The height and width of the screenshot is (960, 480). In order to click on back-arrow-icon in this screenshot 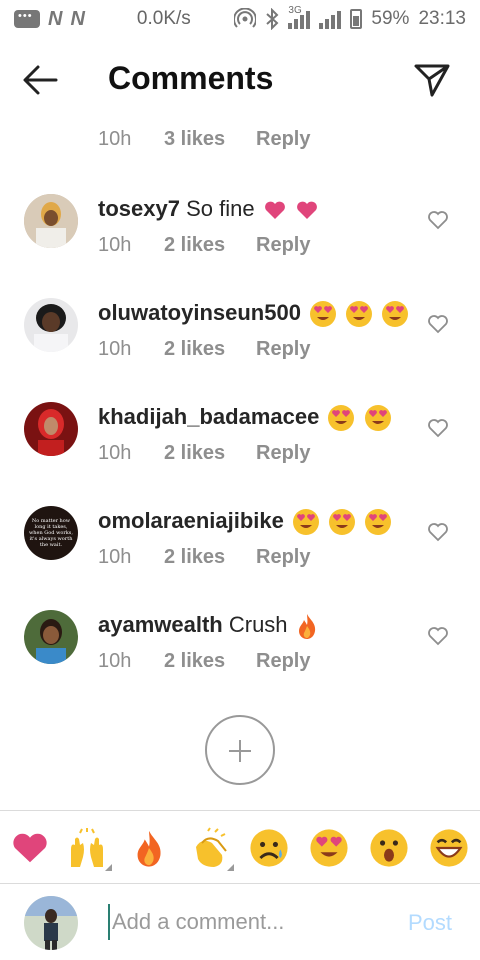, I will do `click(40, 80)`.